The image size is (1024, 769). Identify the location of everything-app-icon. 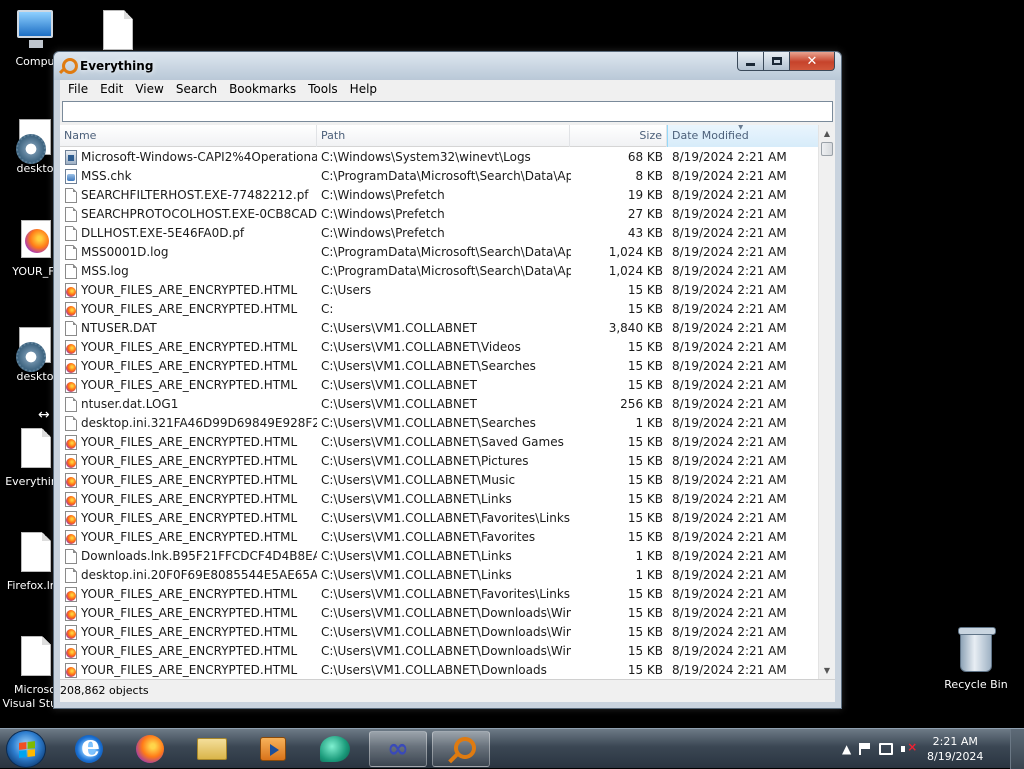
(68, 66).